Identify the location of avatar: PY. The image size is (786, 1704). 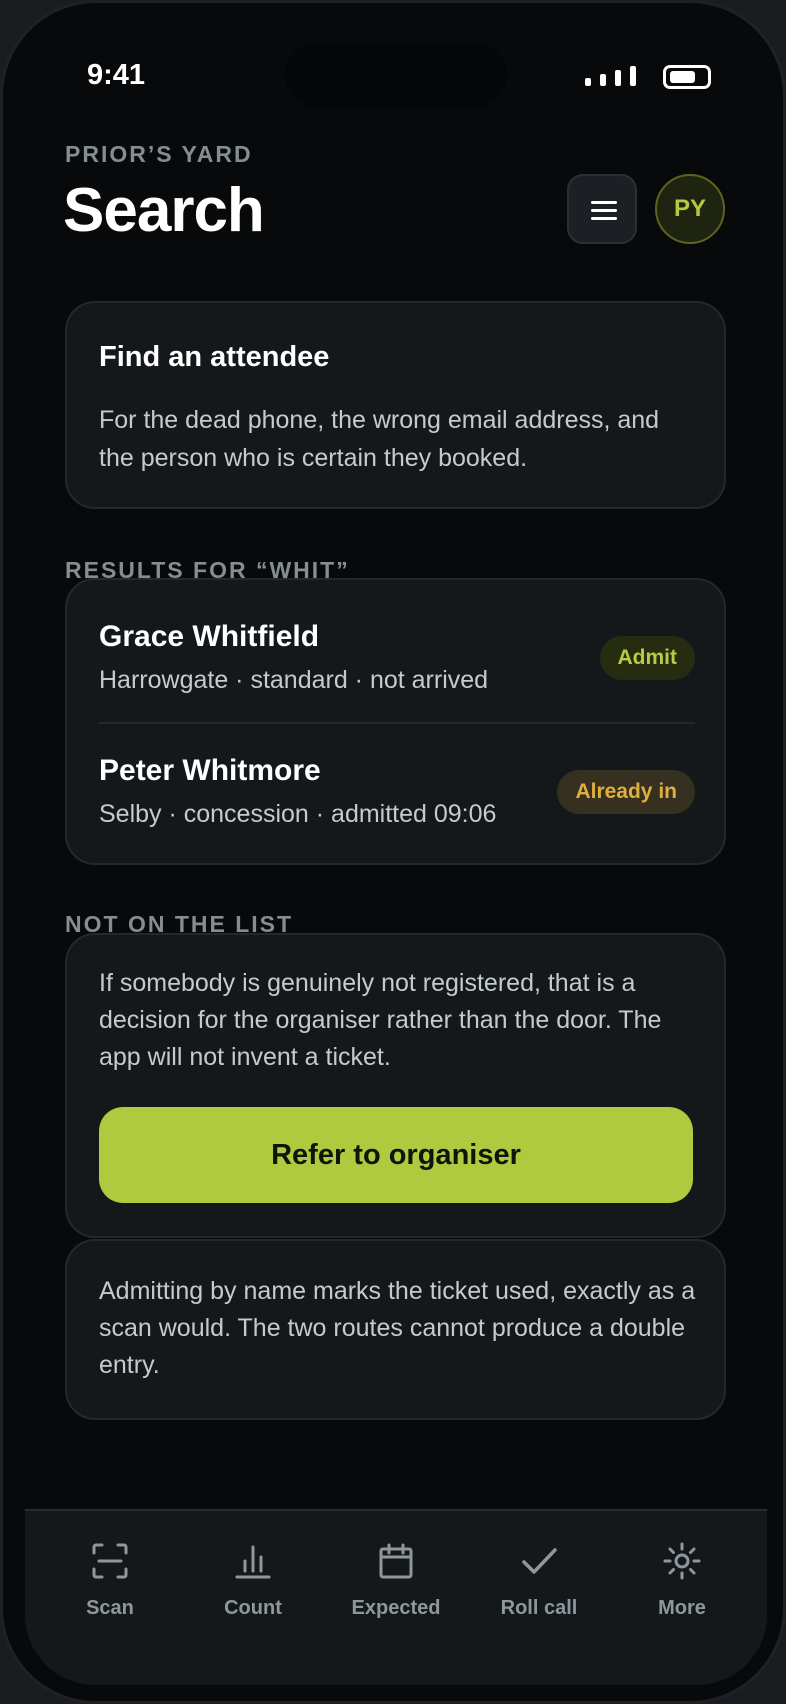
(690, 209).